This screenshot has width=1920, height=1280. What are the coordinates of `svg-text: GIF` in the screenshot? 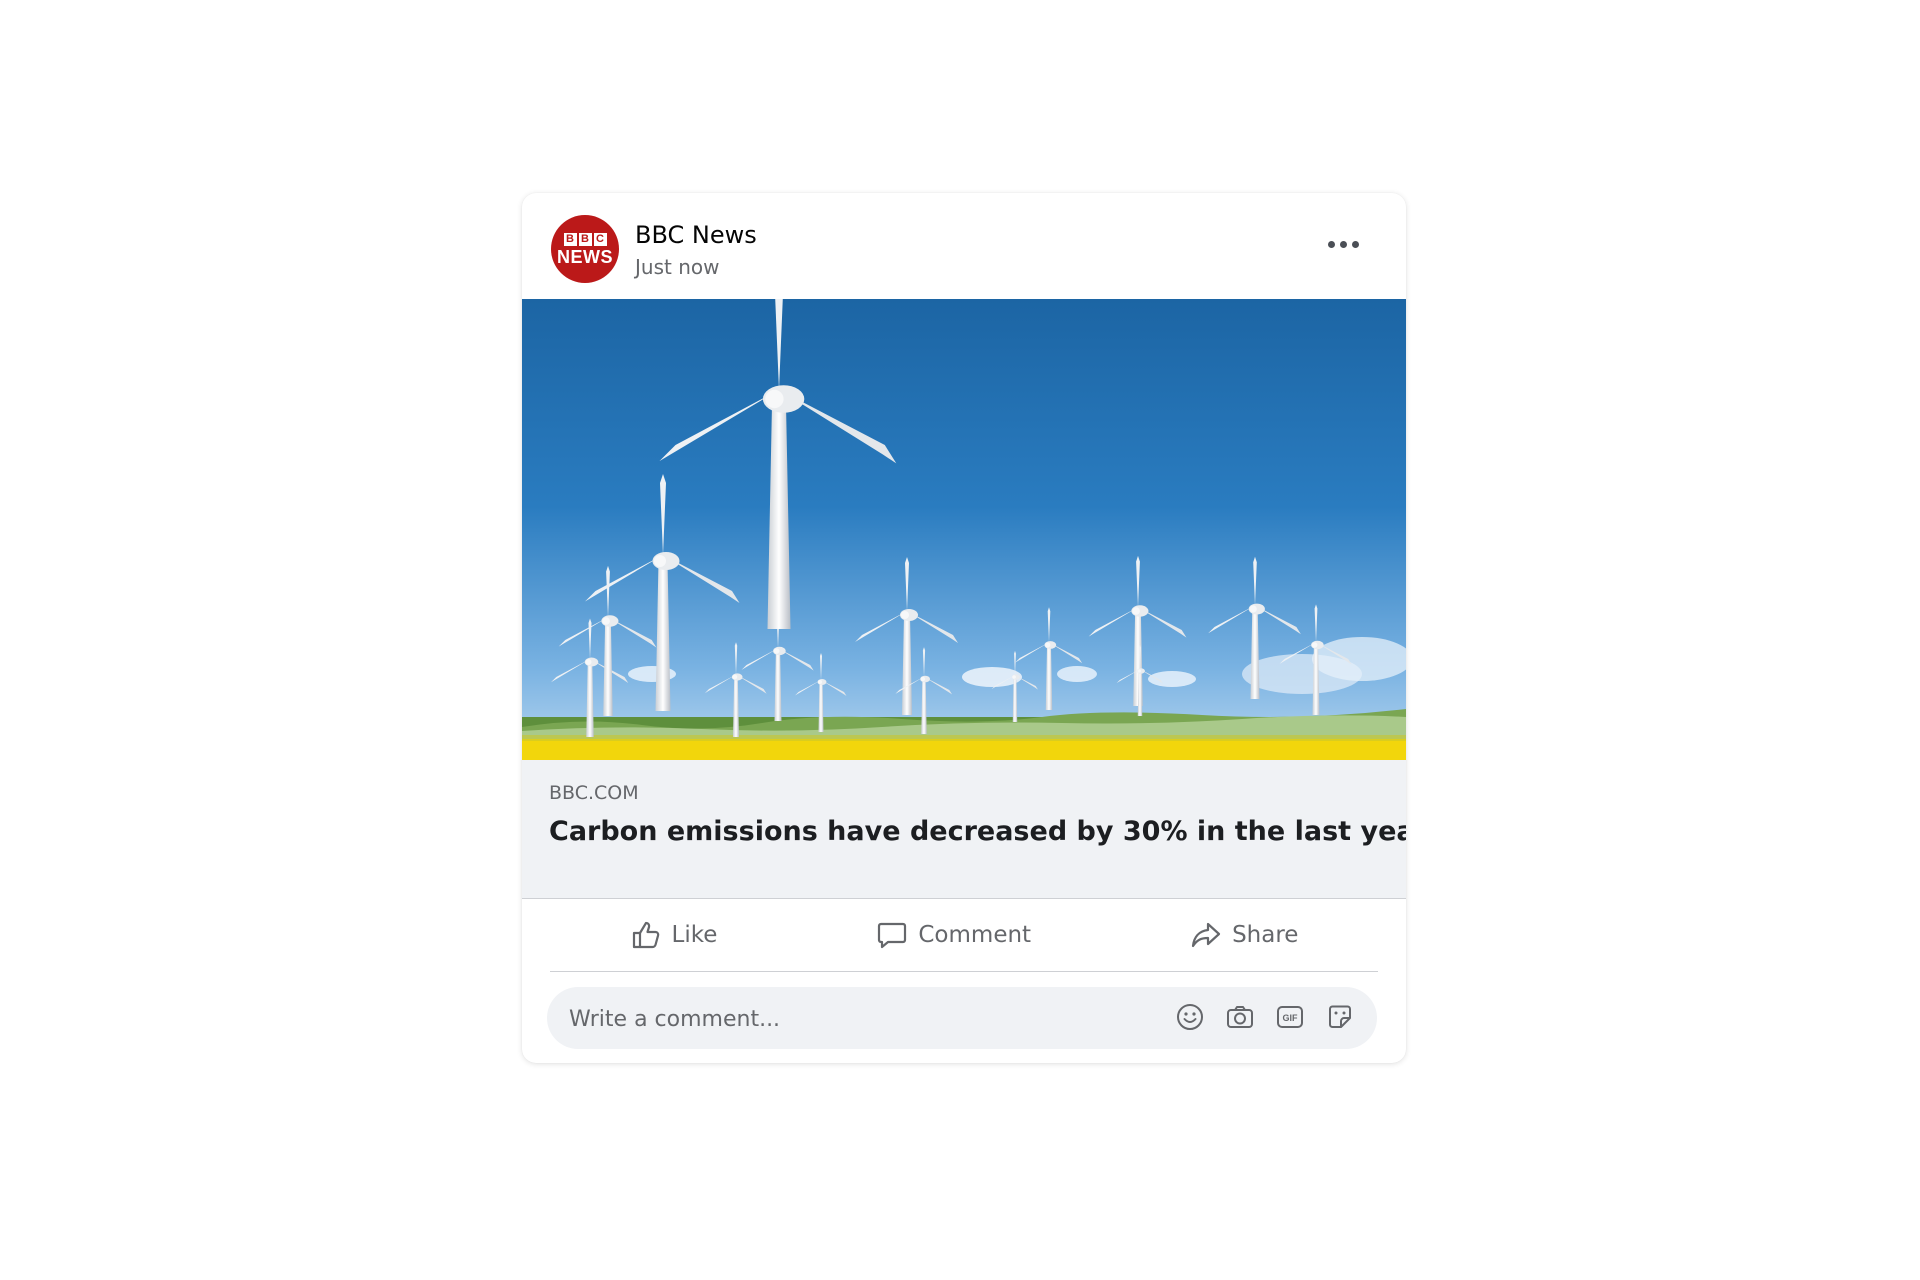 It's located at (1291, 1018).